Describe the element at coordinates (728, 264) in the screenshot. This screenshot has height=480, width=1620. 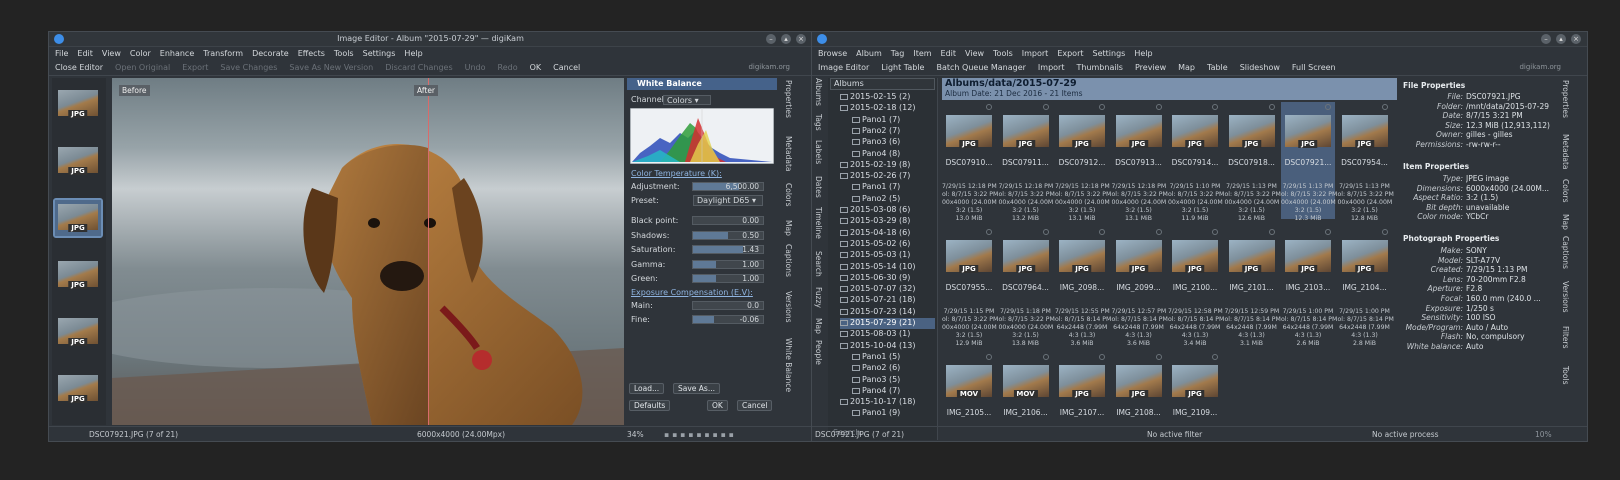
I see `gamma-slider: 1.00` at that location.